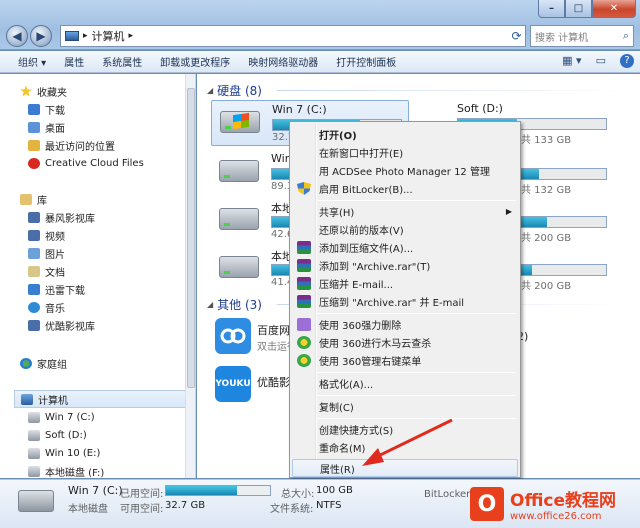 The width and height of the screenshot is (640, 528). What do you see at coordinates (405, 468) in the screenshot?
I see `menu-properties: 属性(R)` at bounding box center [405, 468].